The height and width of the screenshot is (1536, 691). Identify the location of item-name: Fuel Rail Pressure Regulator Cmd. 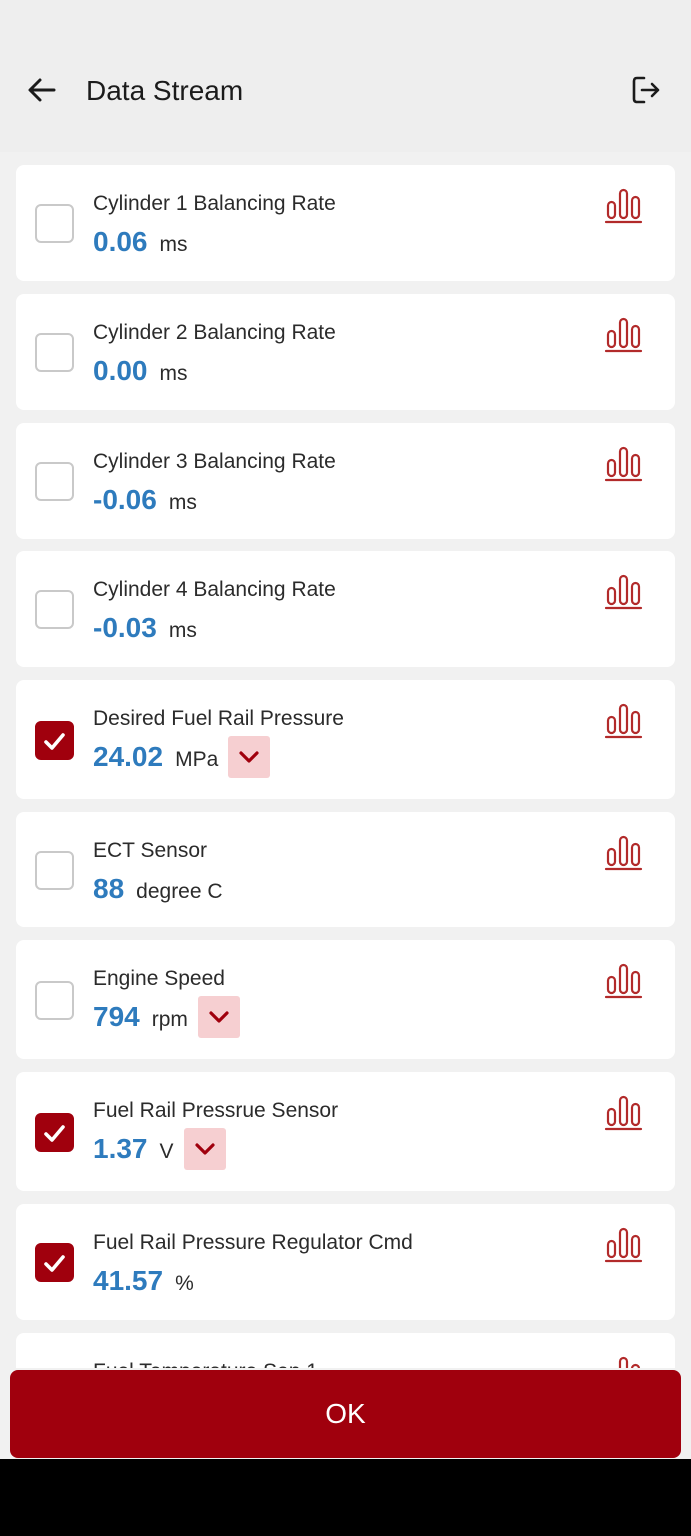
(253, 1242).